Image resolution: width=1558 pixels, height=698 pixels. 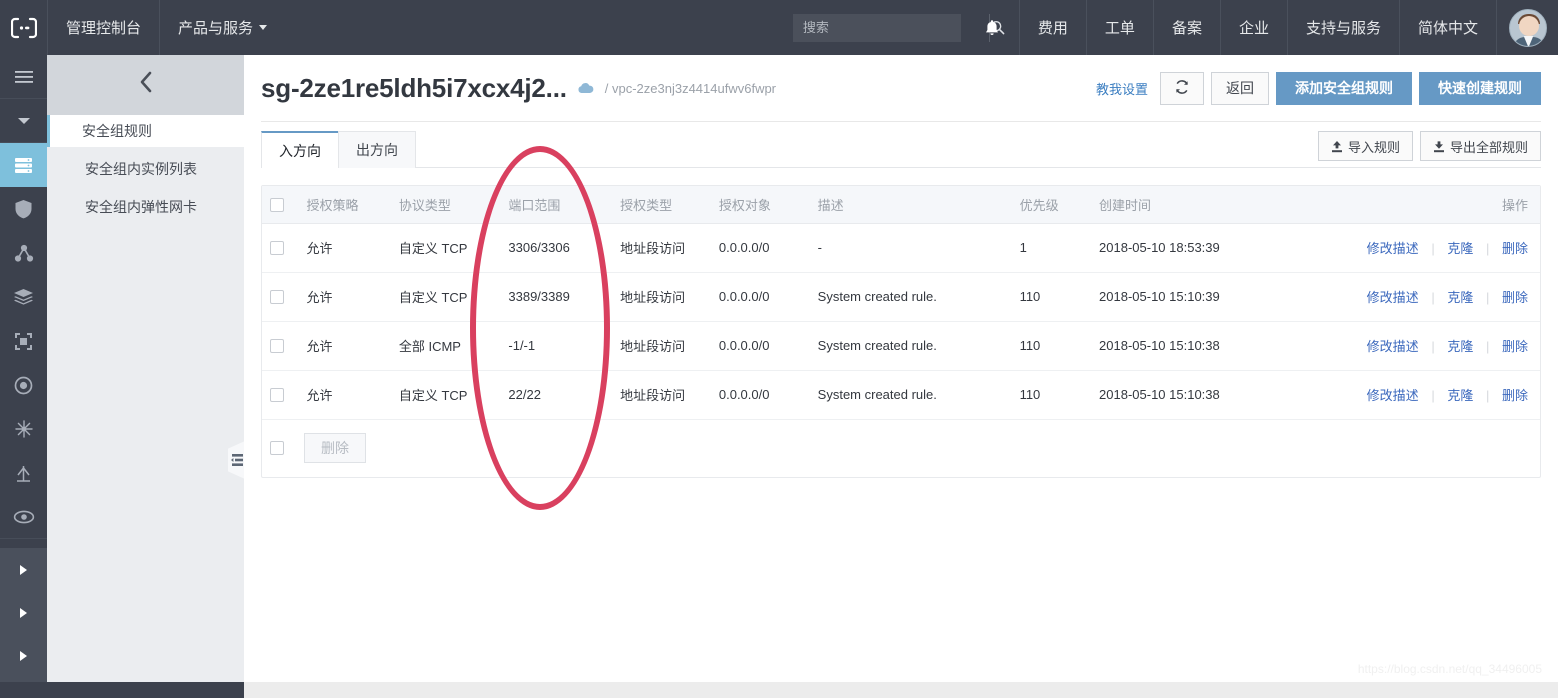 What do you see at coordinates (23, 27) in the screenshot?
I see `console-logo-icon` at bounding box center [23, 27].